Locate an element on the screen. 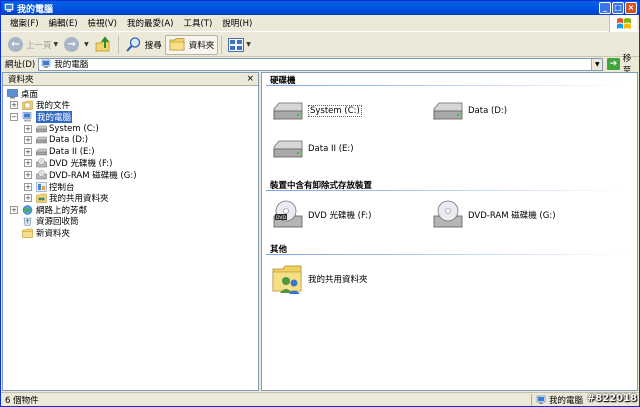 The image size is (640, 407). recycle-bin-icon is located at coordinates (27, 222).